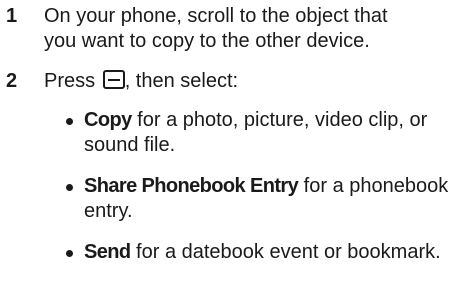 The width and height of the screenshot is (463, 291). I want to click on step-number: 1, so click(12, 16).